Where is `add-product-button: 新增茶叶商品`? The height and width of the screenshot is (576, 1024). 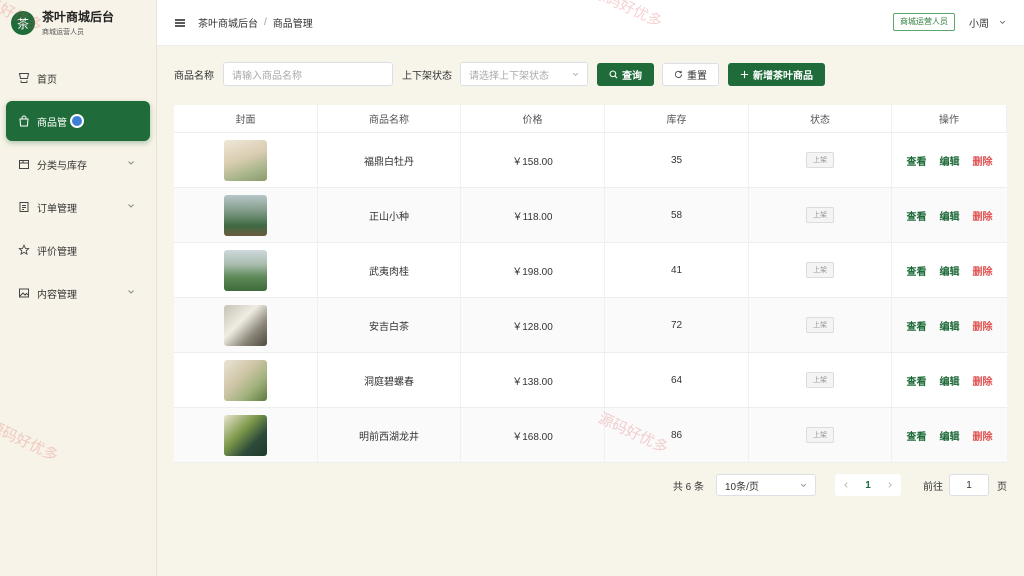 add-product-button: 新增茶叶商品 is located at coordinates (776, 74).